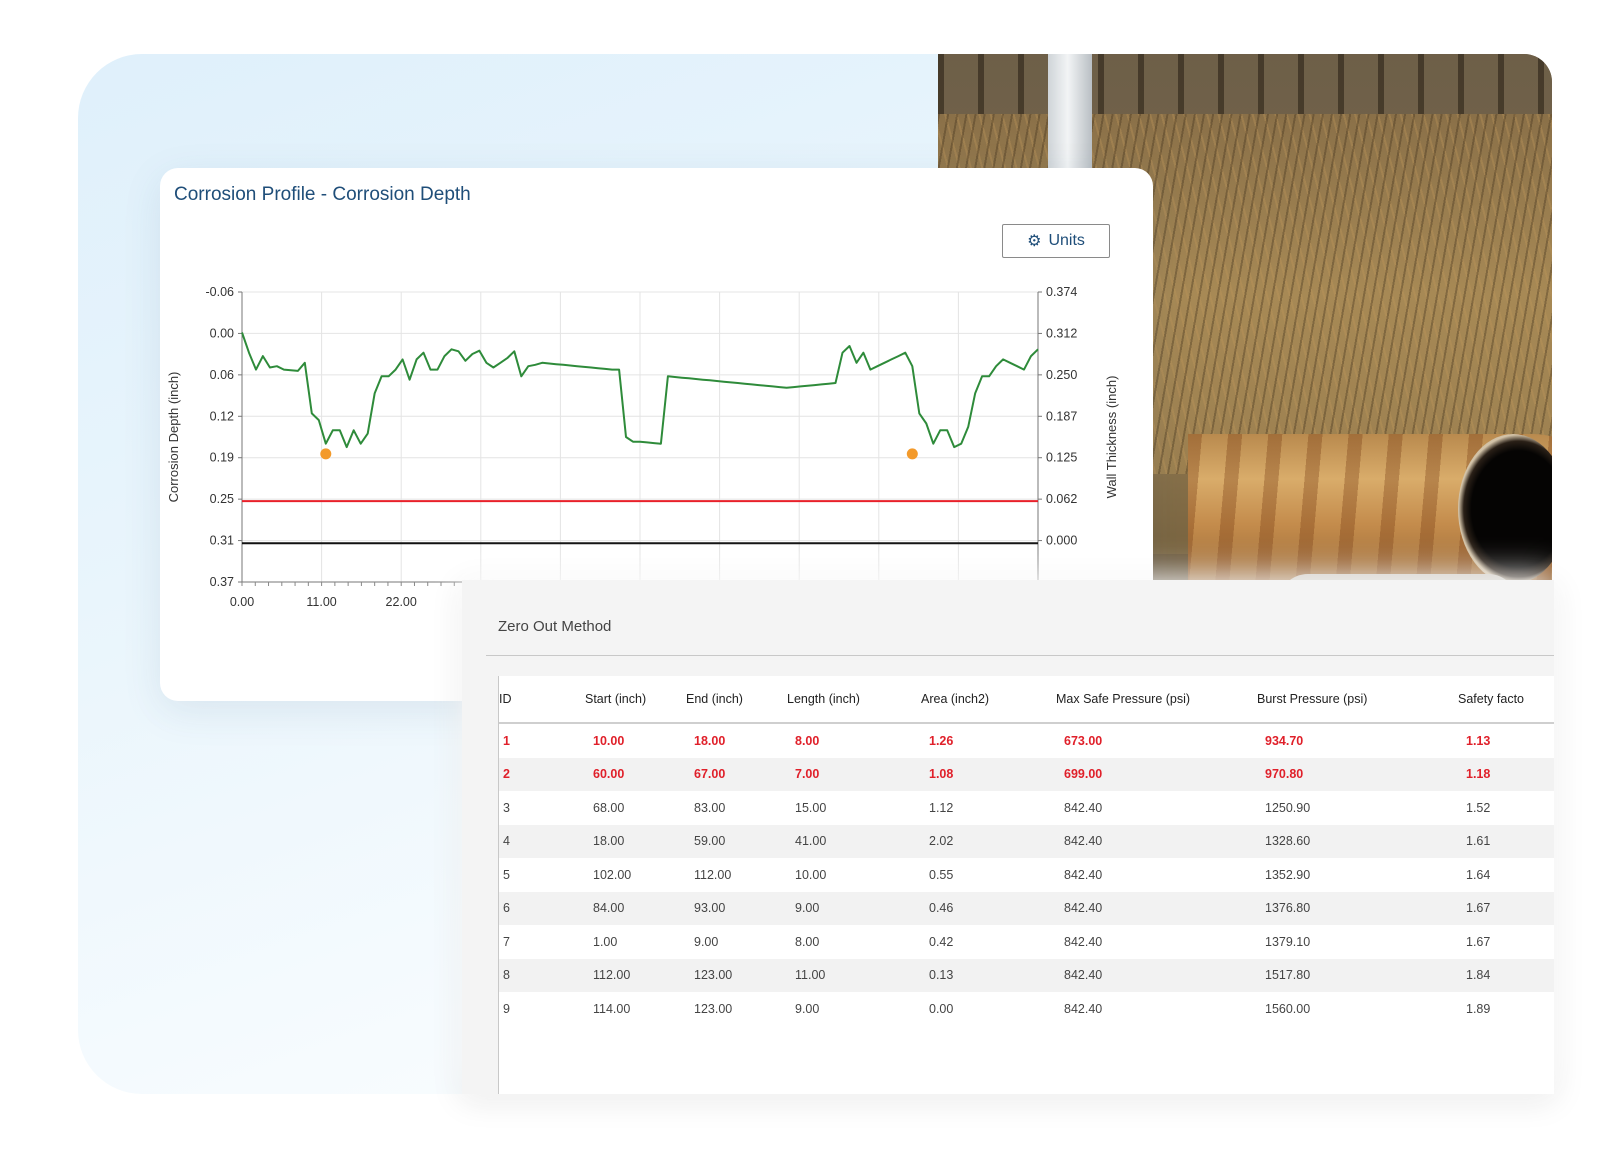 The height and width of the screenshot is (1161, 1606). Describe the element at coordinates (710, 807) in the screenshot. I see `cell-end: 83.00` at that location.